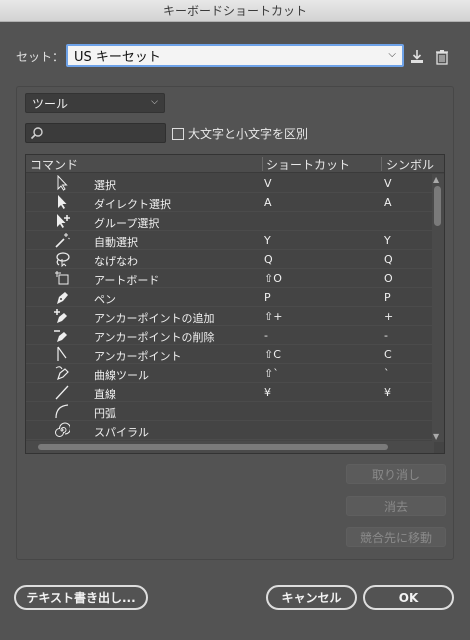 Image resolution: width=470 pixels, height=640 pixels. What do you see at coordinates (230, 183) in the screenshot?
I see `table-row: 選択 V V` at bounding box center [230, 183].